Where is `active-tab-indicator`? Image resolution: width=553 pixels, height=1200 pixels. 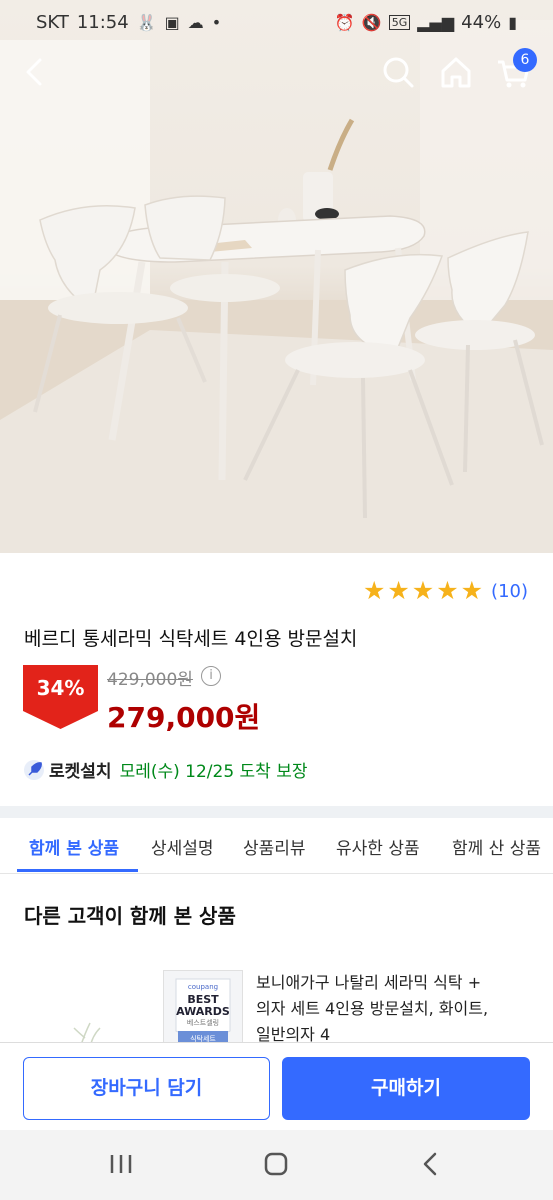 active-tab-indicator is located at coordinates (77, 870).